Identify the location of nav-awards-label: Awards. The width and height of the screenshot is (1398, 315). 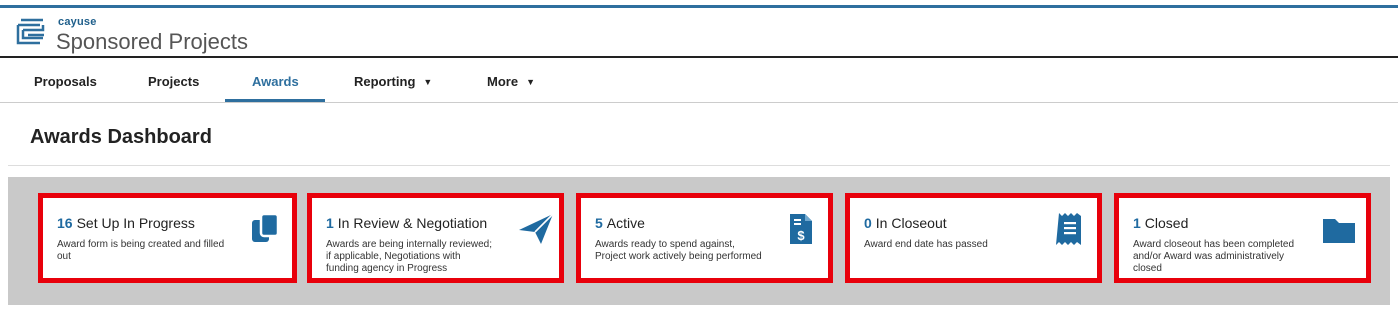
(275, 81).